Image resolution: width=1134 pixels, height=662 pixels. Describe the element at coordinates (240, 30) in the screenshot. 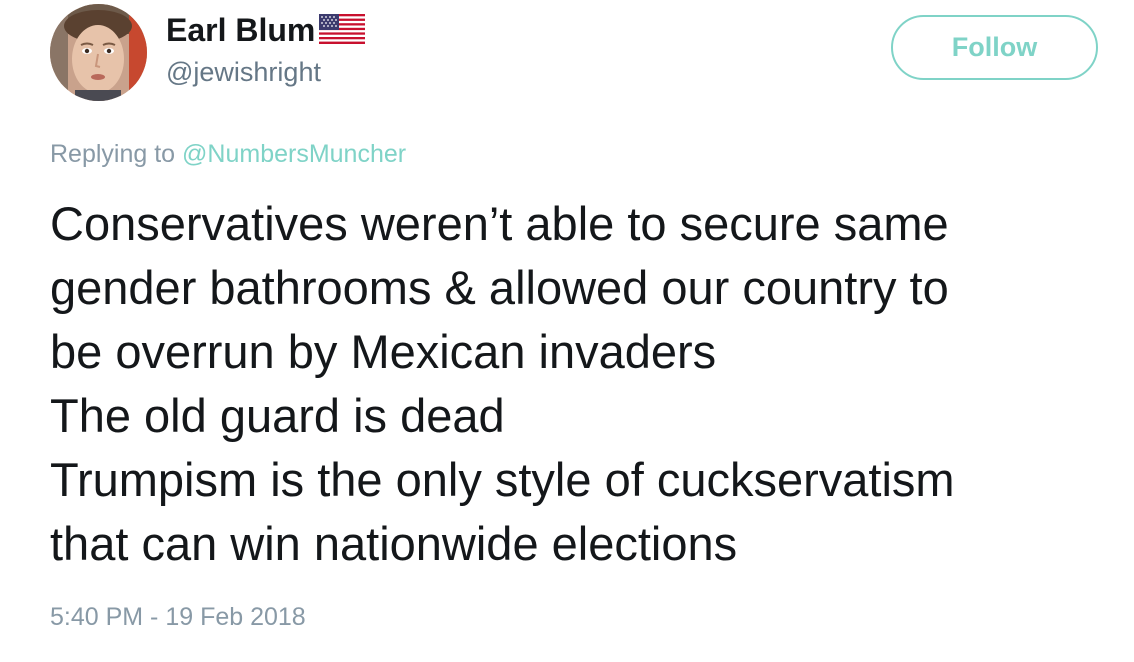

I see `display-name: Earl Blum` at that location.